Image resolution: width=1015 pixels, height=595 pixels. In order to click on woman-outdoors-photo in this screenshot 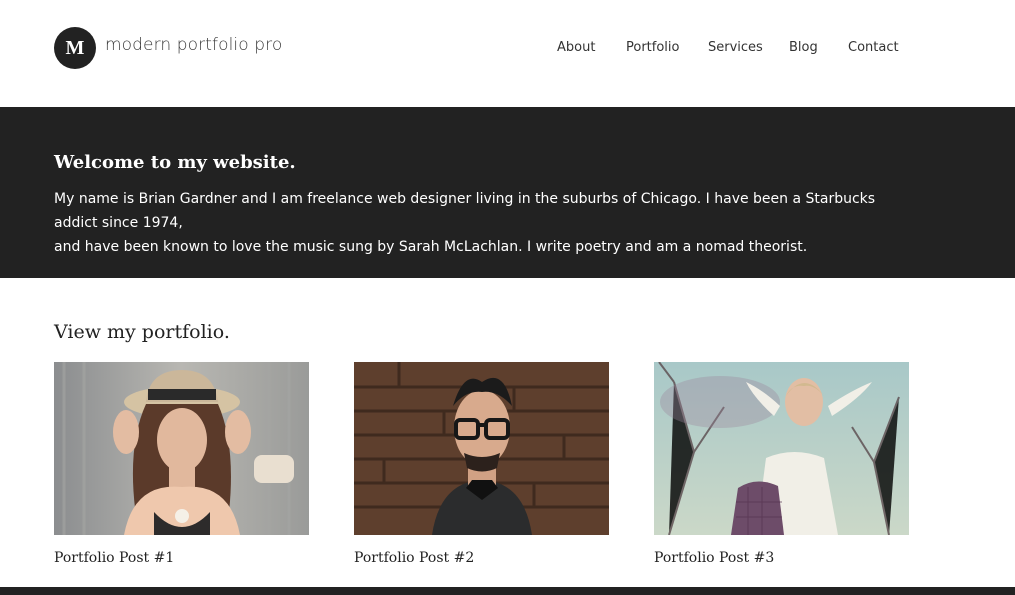, I will do `click(781, 448)`.